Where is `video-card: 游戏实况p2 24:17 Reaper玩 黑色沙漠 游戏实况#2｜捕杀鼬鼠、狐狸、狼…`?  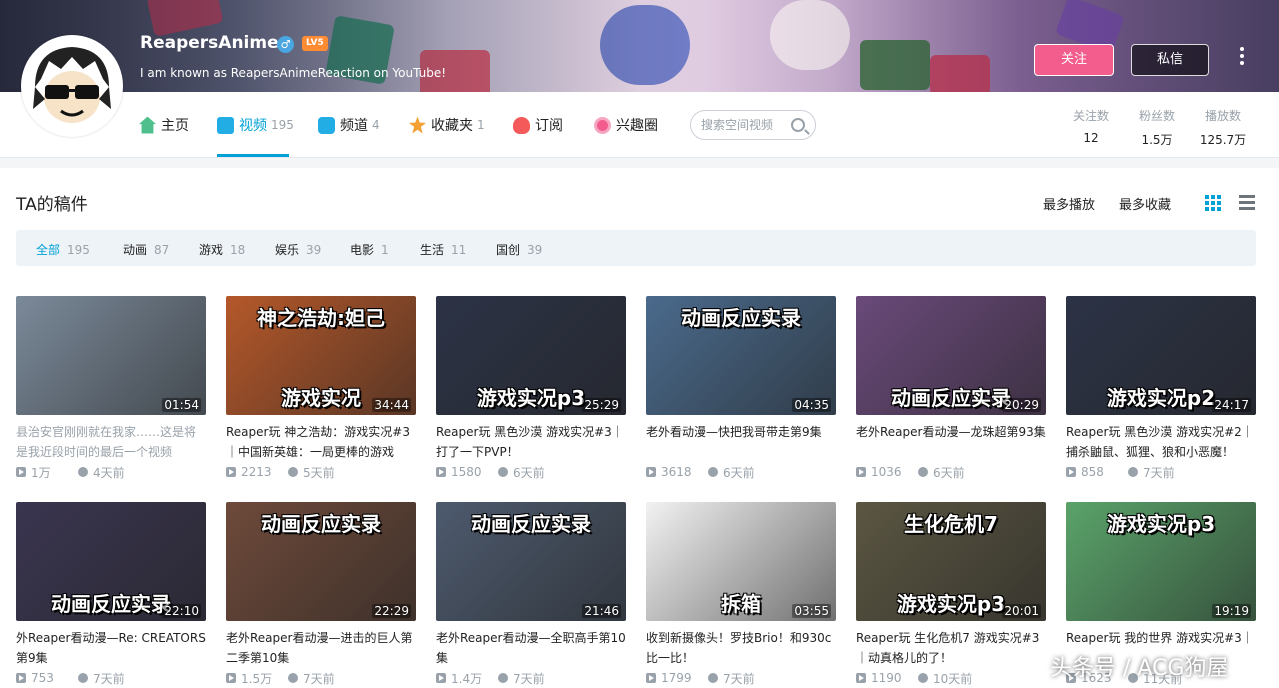 video-card: 游戏实况p2 24:17 Reaper玩 黑色沙漠 游戏实况#2｜捕杀鼬鼠、狐狸、狼… is located at coordinates (1161, 388).